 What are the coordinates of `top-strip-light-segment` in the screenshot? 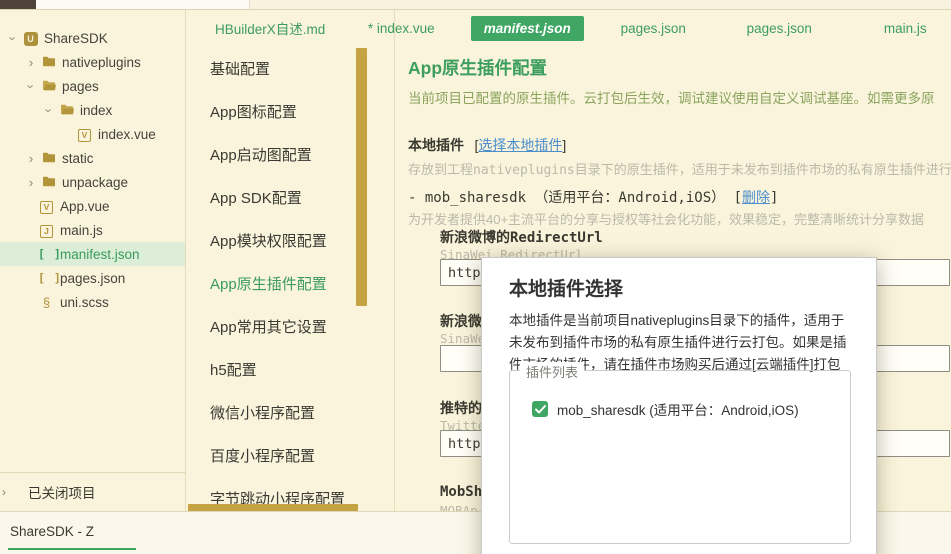 It's located at (143, 4).